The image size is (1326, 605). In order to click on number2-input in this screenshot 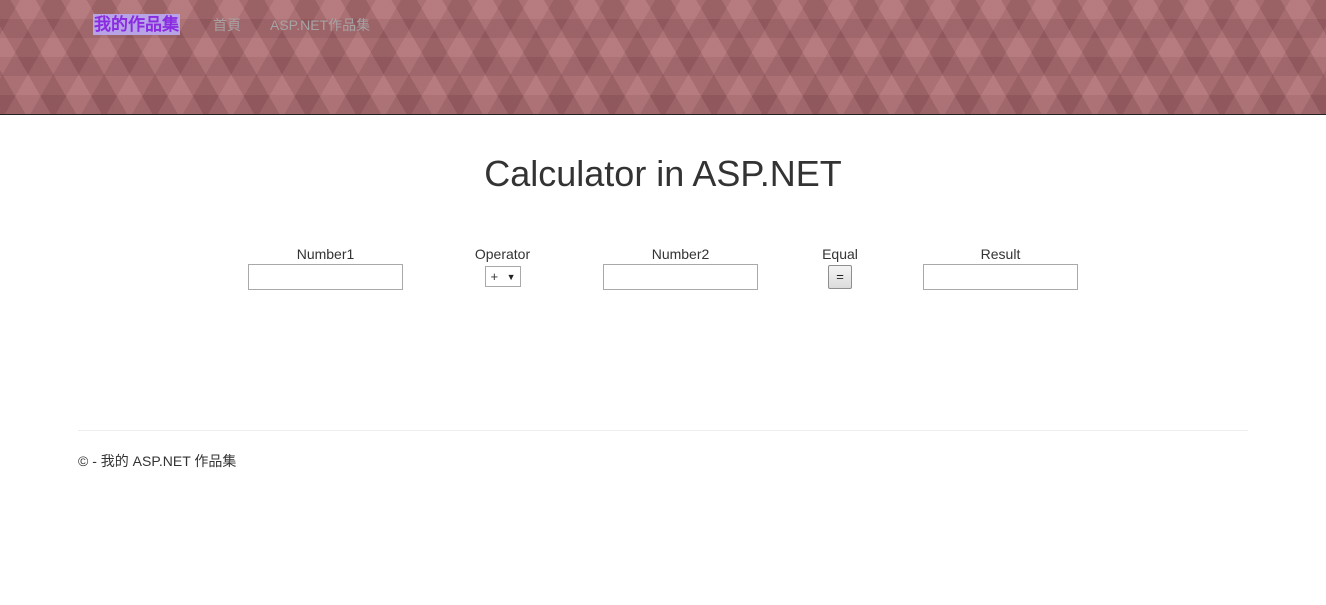, I will do `click(680, 277)`.